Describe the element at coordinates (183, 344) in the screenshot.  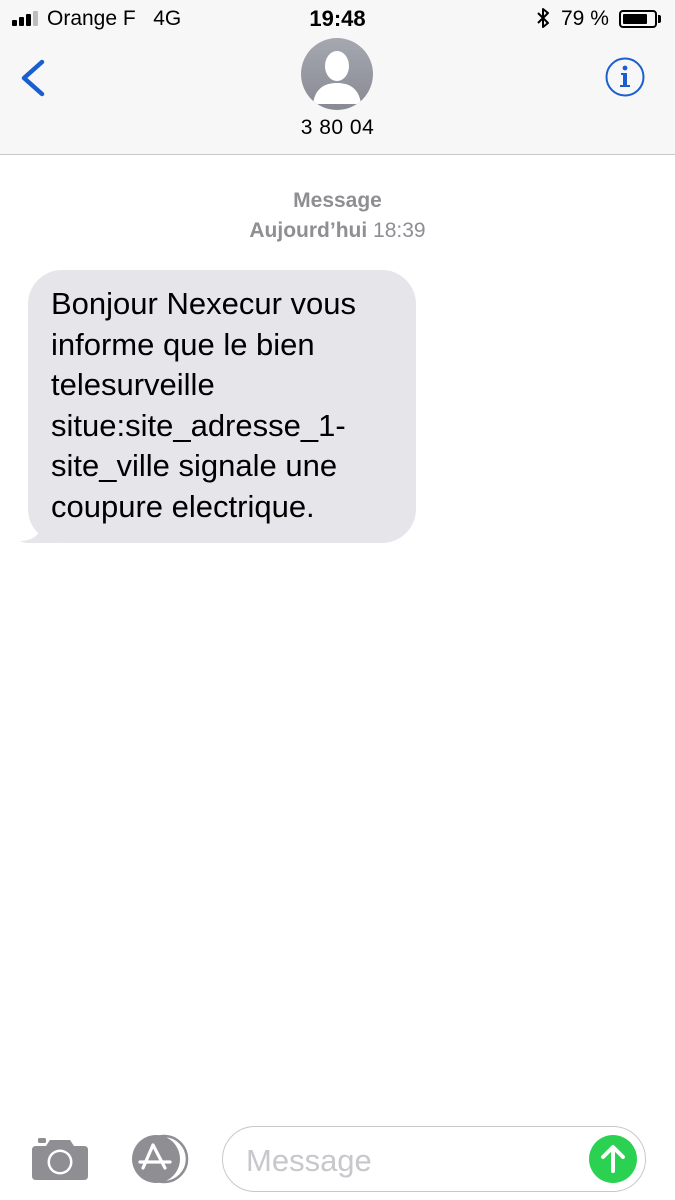
I see `message-line: informe que le bien` at that location.